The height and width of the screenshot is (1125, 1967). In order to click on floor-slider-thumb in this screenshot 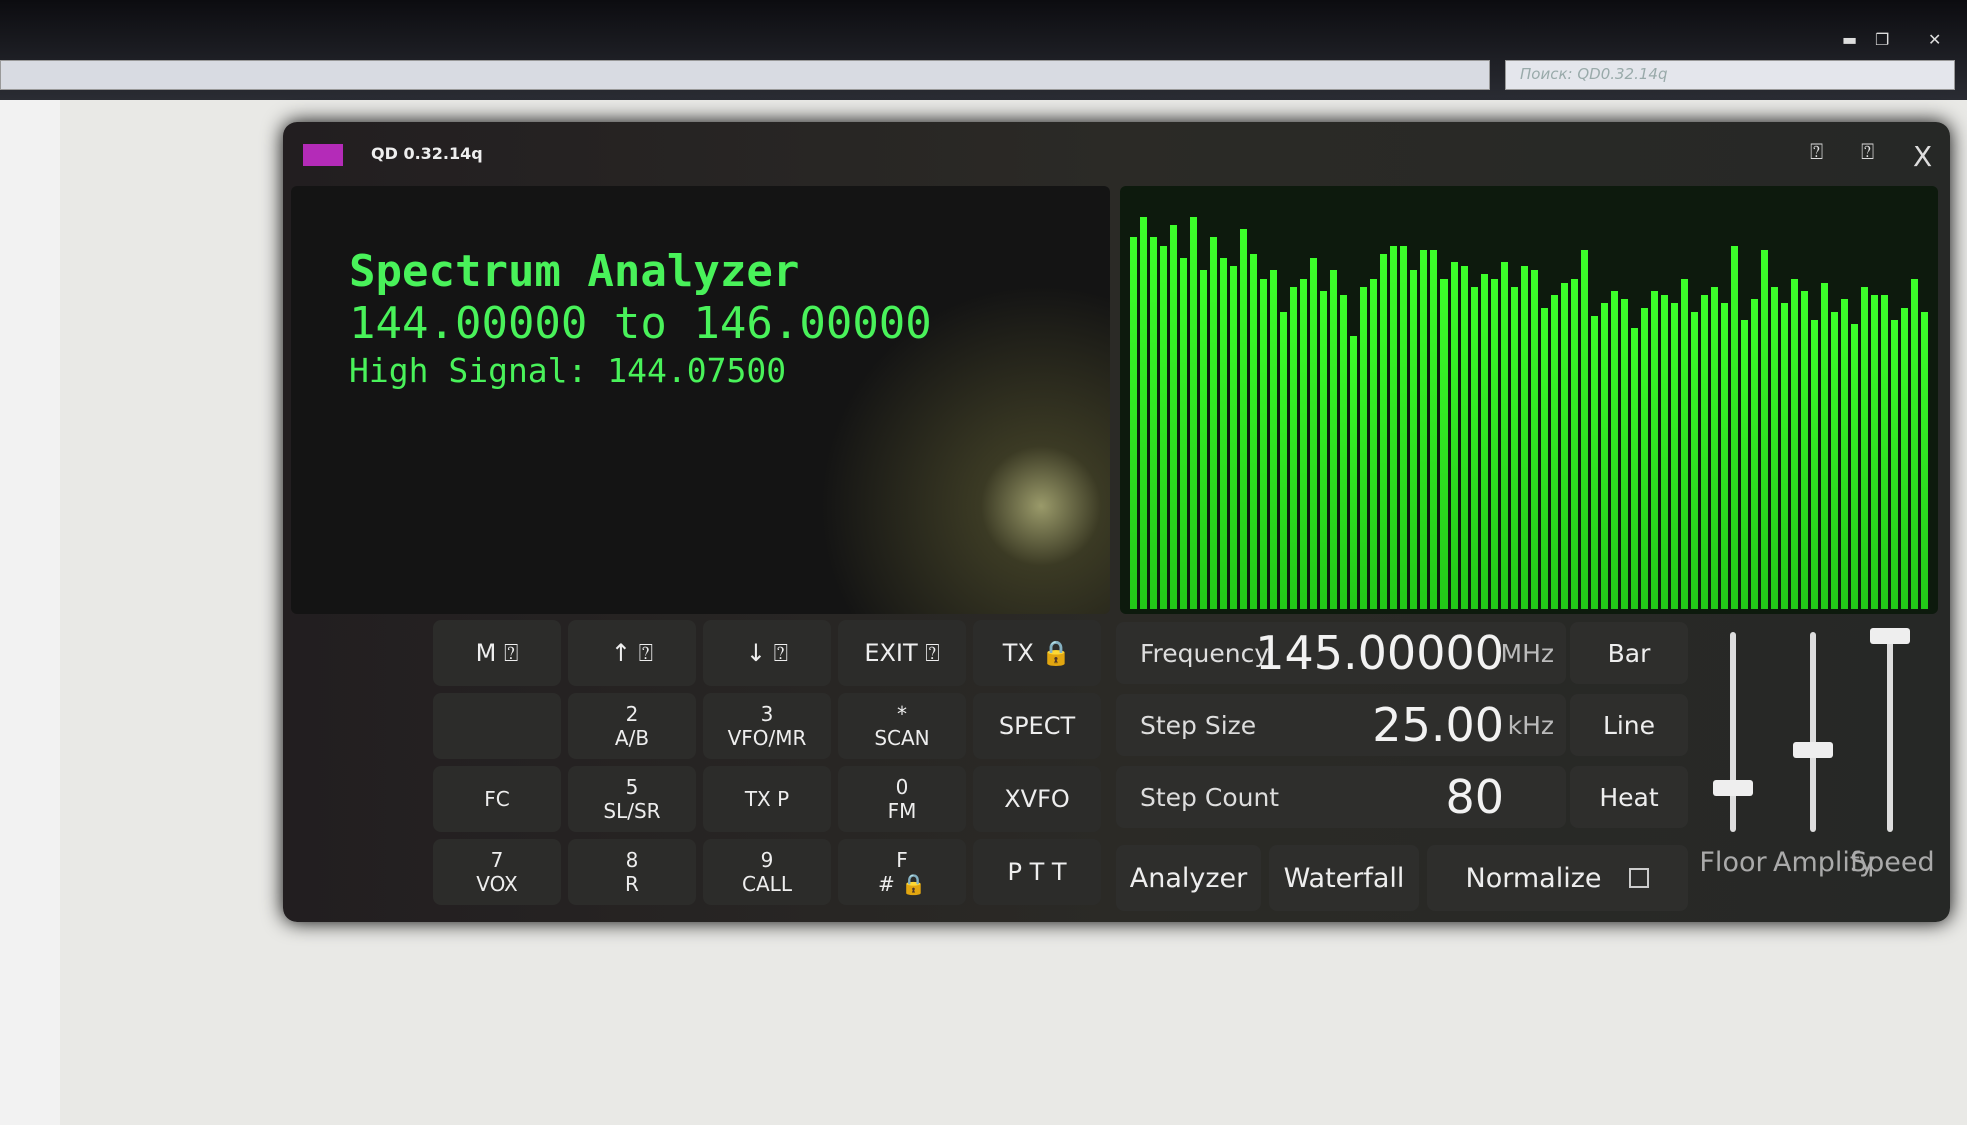, I will do `click(1733, 788)`.